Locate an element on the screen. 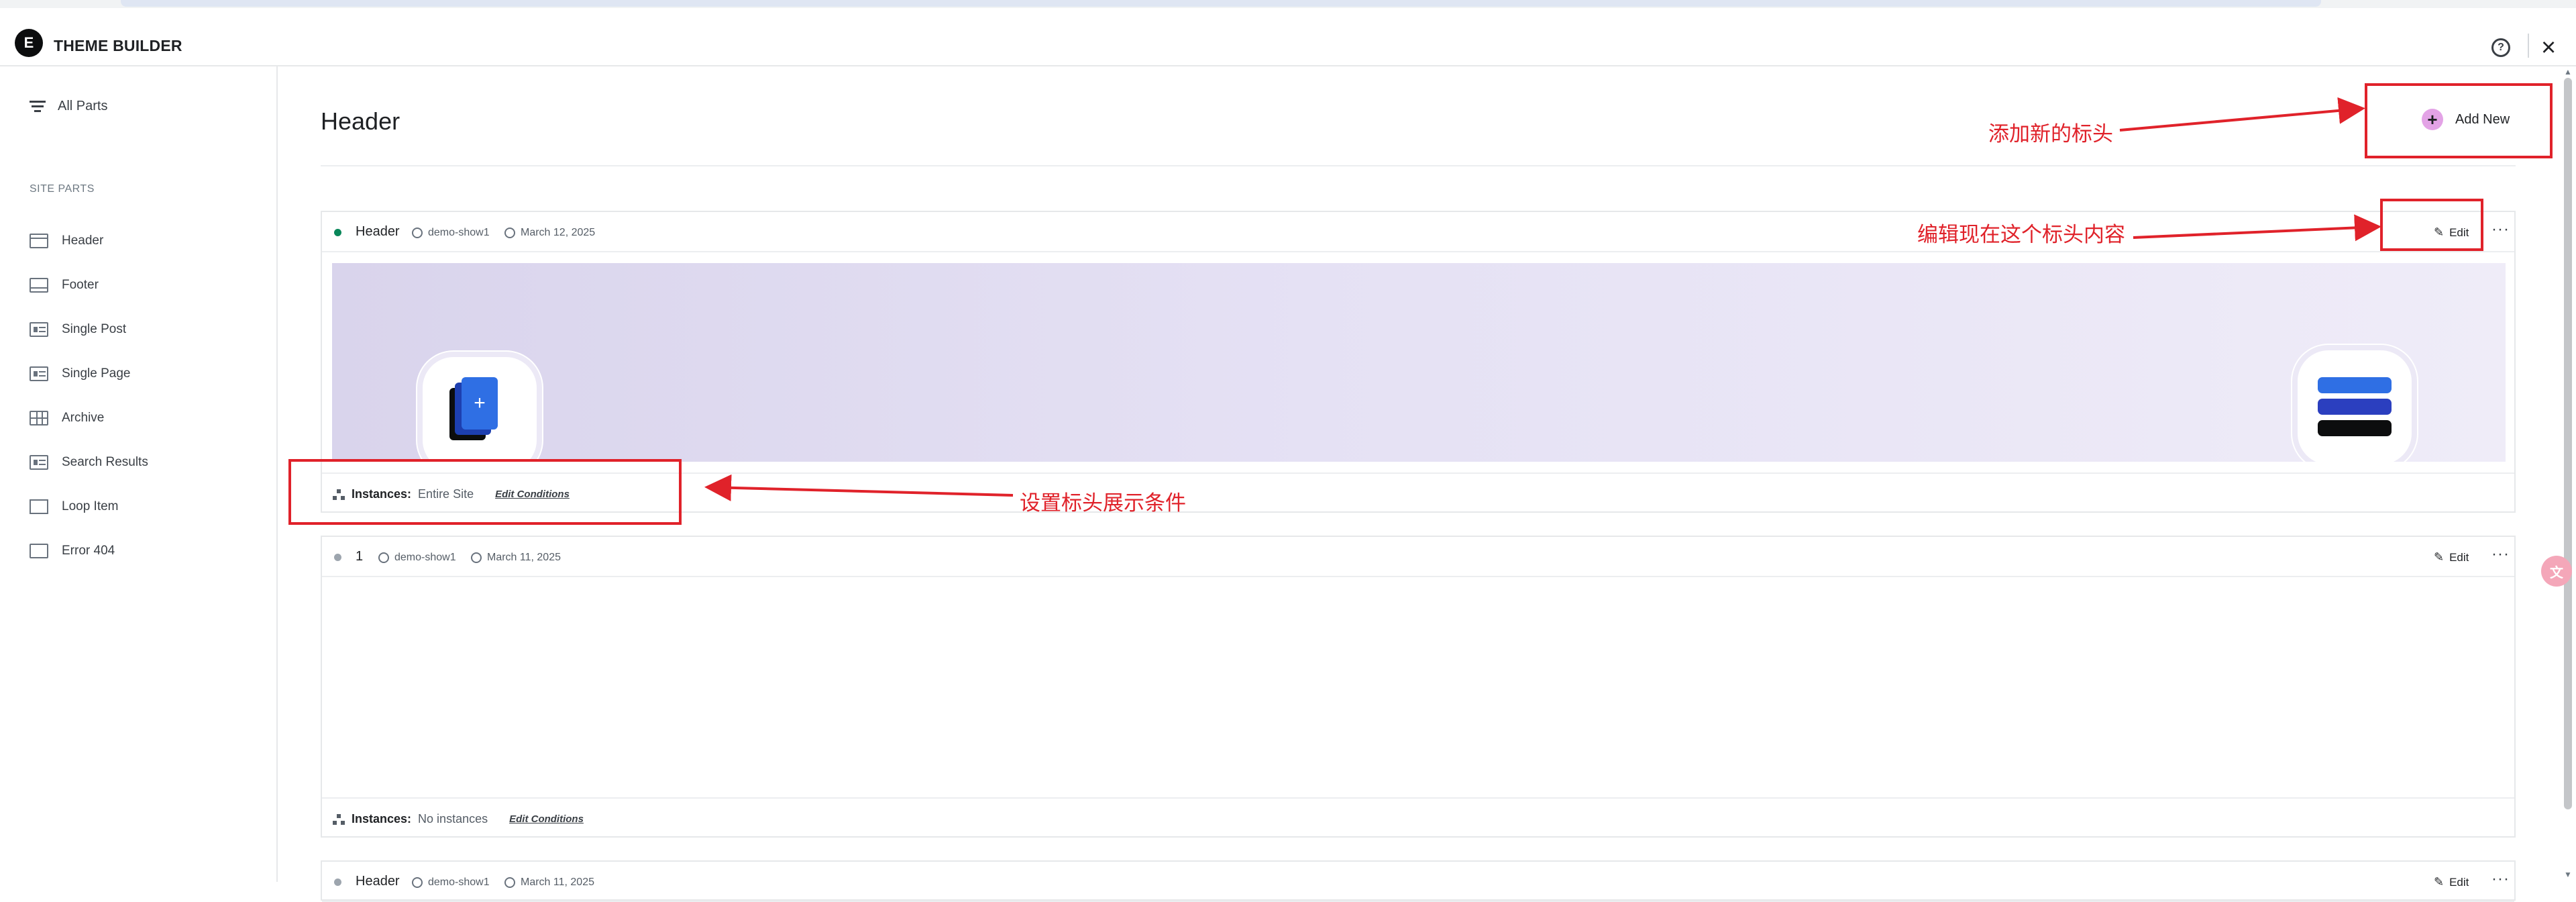 This screenshot has height=902, width=2576. translate-widget-icon: 文 is located at coordinates (2556, 571).